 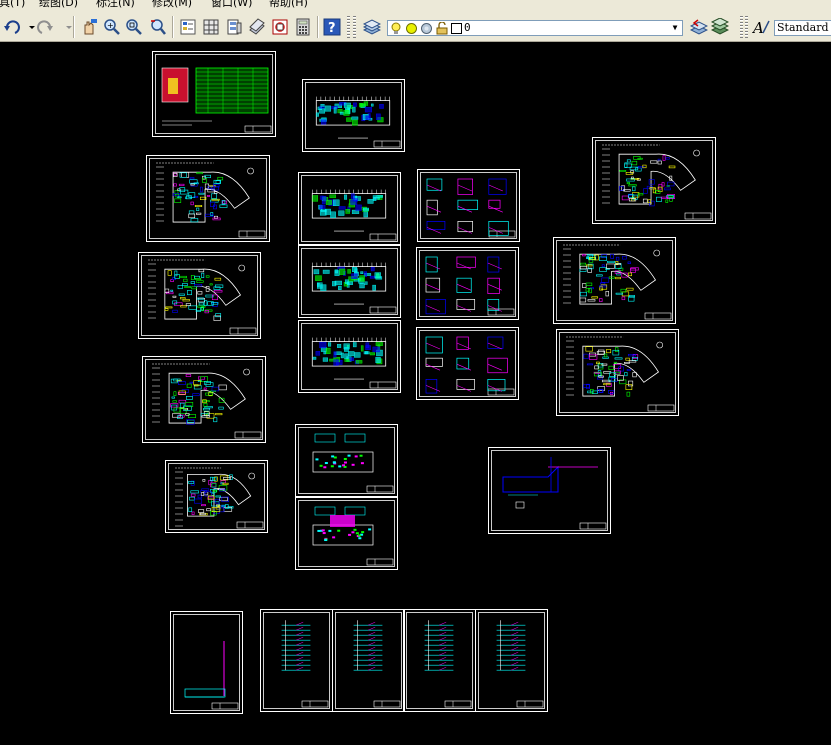 What do you see at coordinates (396, 28) in the screenshot?
I see `lightbulb-icon` at bounding box center [396, 28].